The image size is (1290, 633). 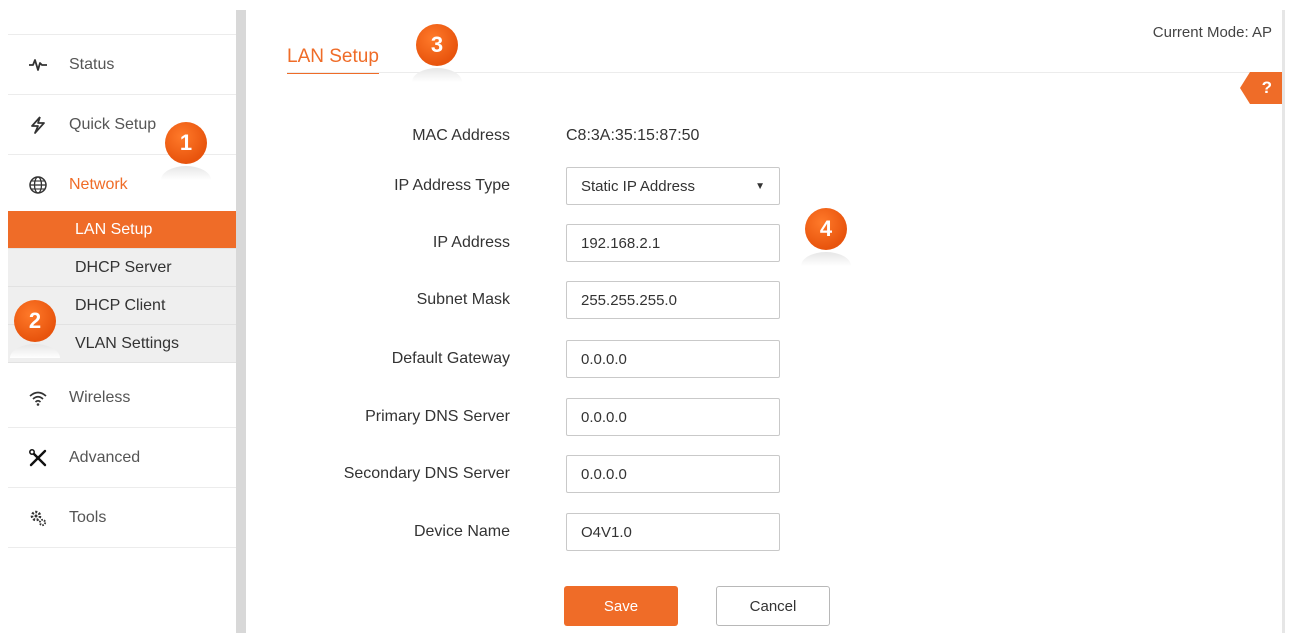 I want to click on mac-address-label: MAC Address, so click(x=461, y=135).